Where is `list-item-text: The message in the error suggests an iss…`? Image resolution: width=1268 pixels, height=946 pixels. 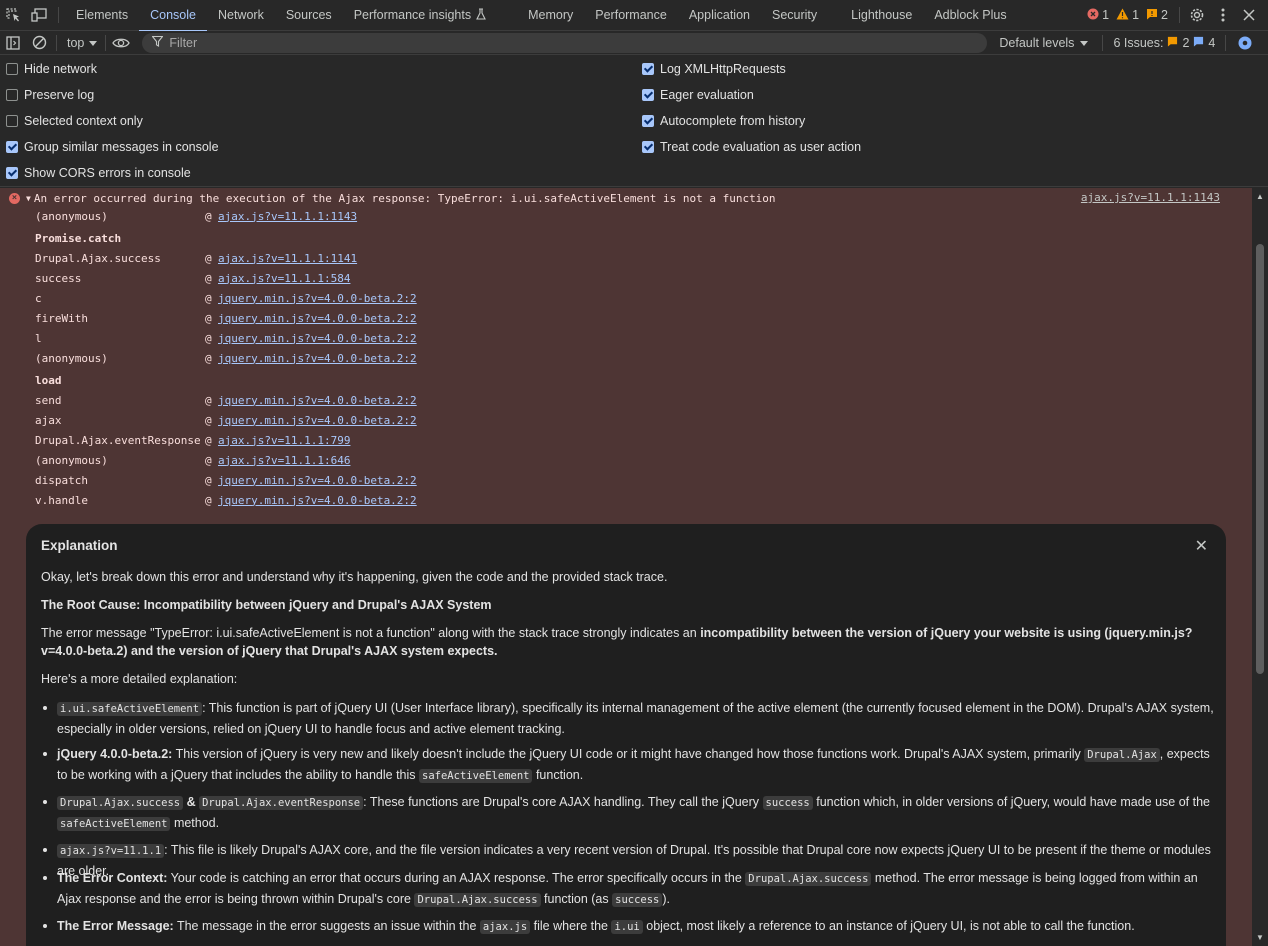
list-item-text: The message in the error suggests an iss… is located at coordinates (326, 926).